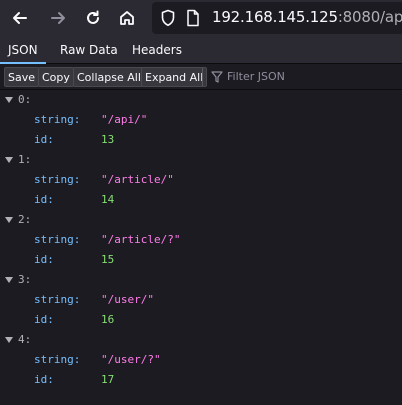 The height and width of the screenshot is (405, 402). Describe the element at coordinates (131, 359) in the screenshot. I see `string-value: "/user/?"` at that location.